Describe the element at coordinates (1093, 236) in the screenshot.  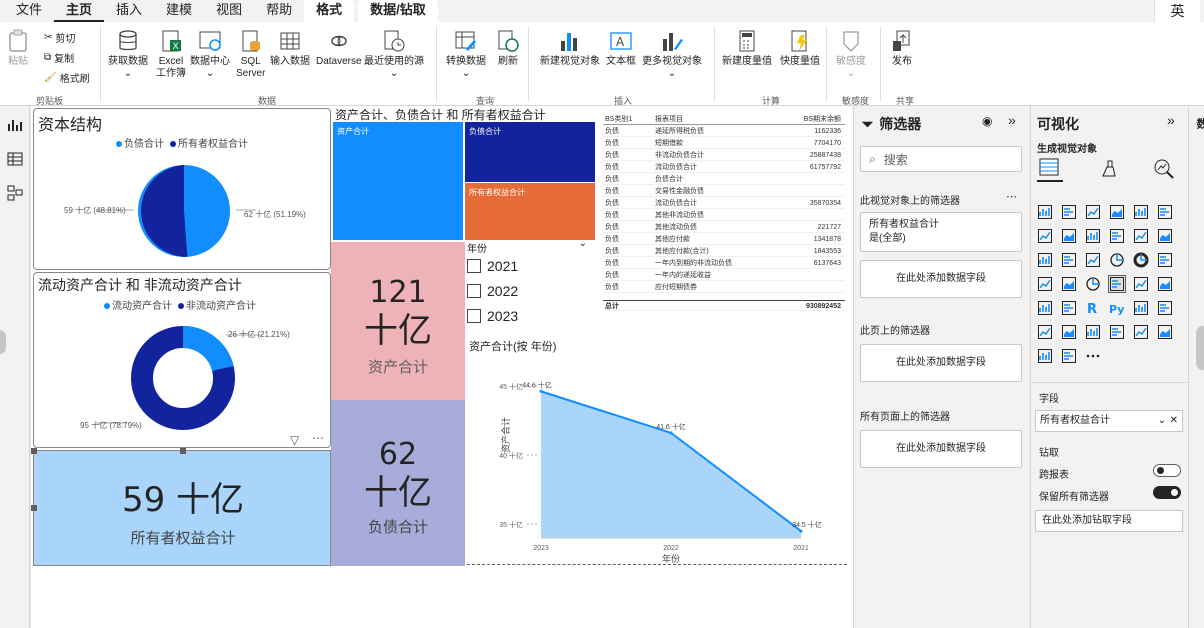
I see `stacked-area-visual-icon` at that location.